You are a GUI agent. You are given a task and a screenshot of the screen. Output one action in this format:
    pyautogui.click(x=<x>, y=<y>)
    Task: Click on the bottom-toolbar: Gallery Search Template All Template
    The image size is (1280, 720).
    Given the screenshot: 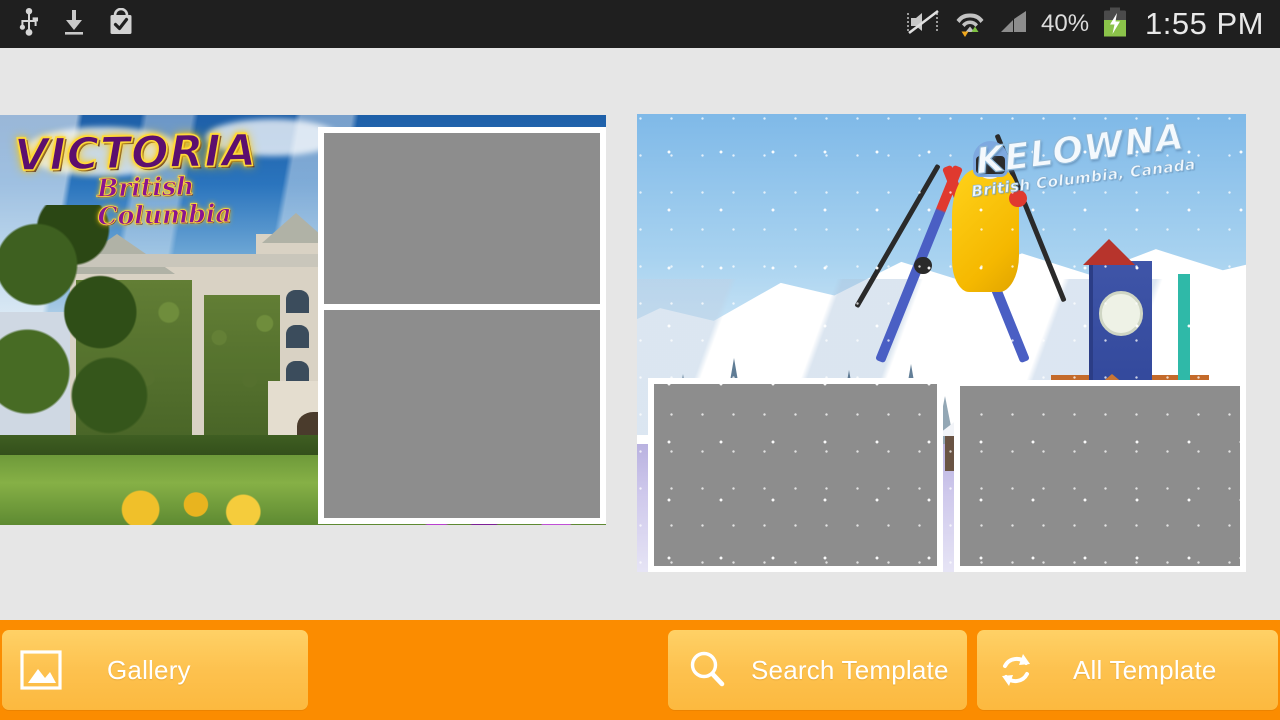 What is the action you would take?
    pyautogui.click(x=640, y=670)
    